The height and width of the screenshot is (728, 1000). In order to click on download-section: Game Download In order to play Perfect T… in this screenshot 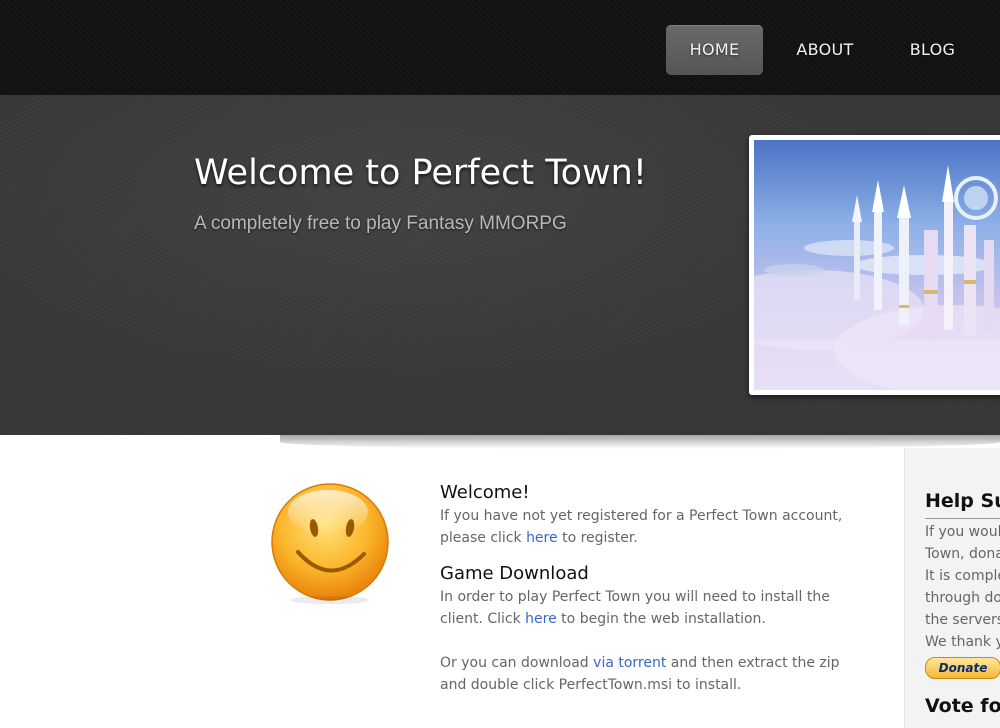, I will do `click(645, 629)`.